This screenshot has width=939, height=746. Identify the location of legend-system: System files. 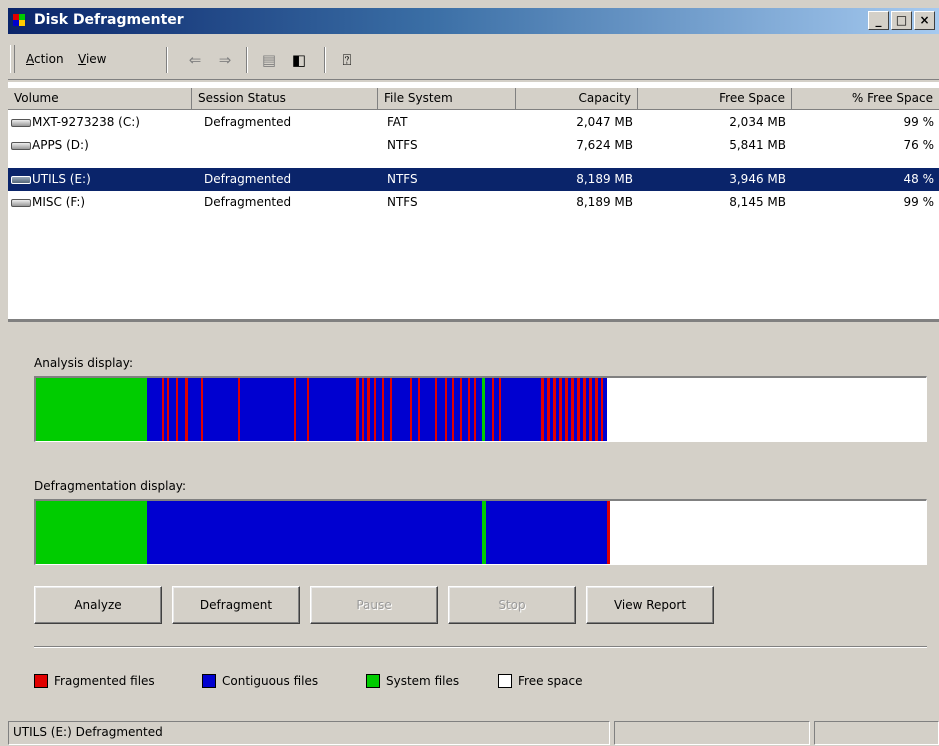
(412, 681).